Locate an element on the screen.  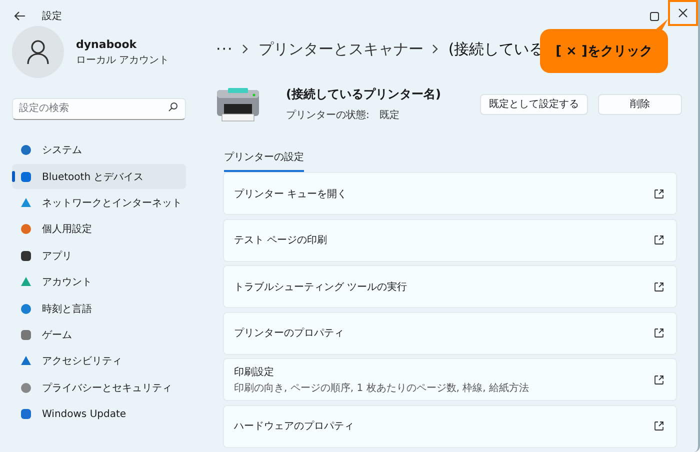
sidebar-item: アプリ is located at coordinates (99, 256).